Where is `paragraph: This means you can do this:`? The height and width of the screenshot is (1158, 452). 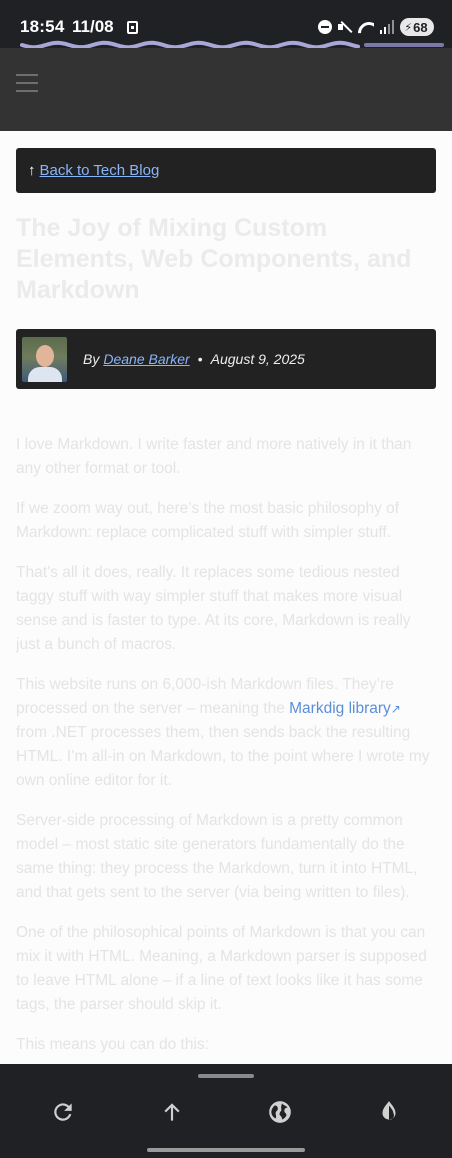
paragraph: This means you can do this: is located at coordinates (112, 1044).